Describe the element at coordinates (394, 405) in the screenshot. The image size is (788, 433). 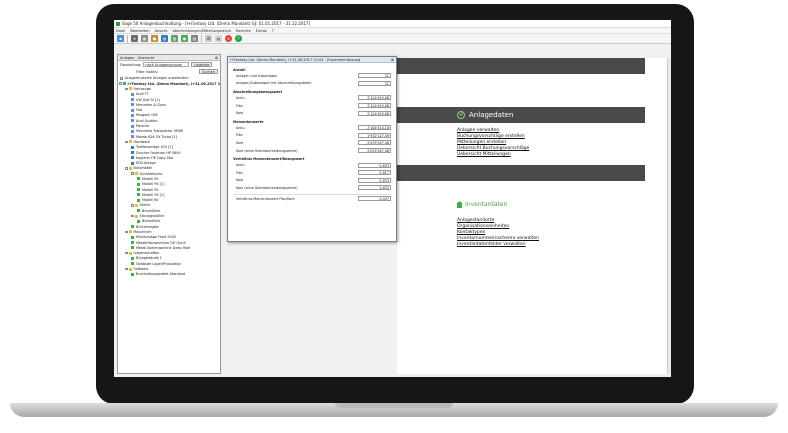
I see `laptop-notch` at that location.